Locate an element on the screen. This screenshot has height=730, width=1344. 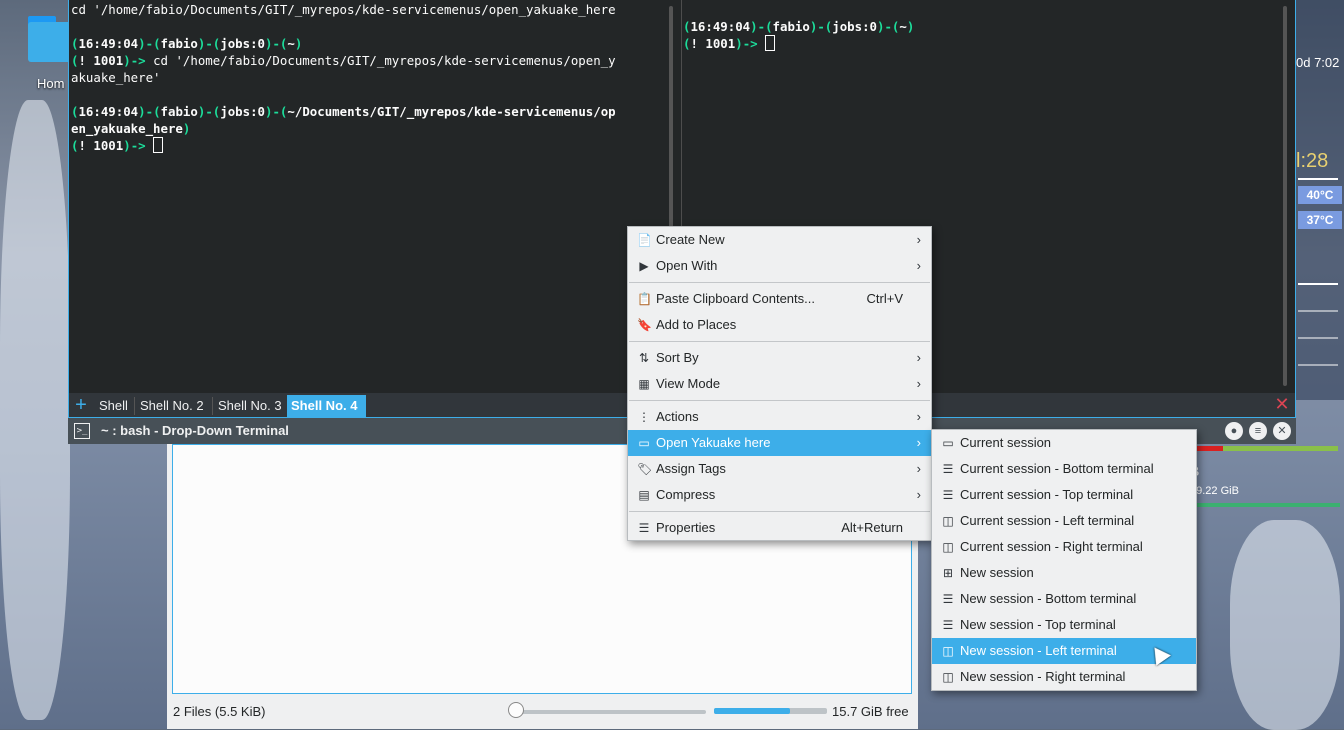
disk-bar is located at coordinates (1260, 505).